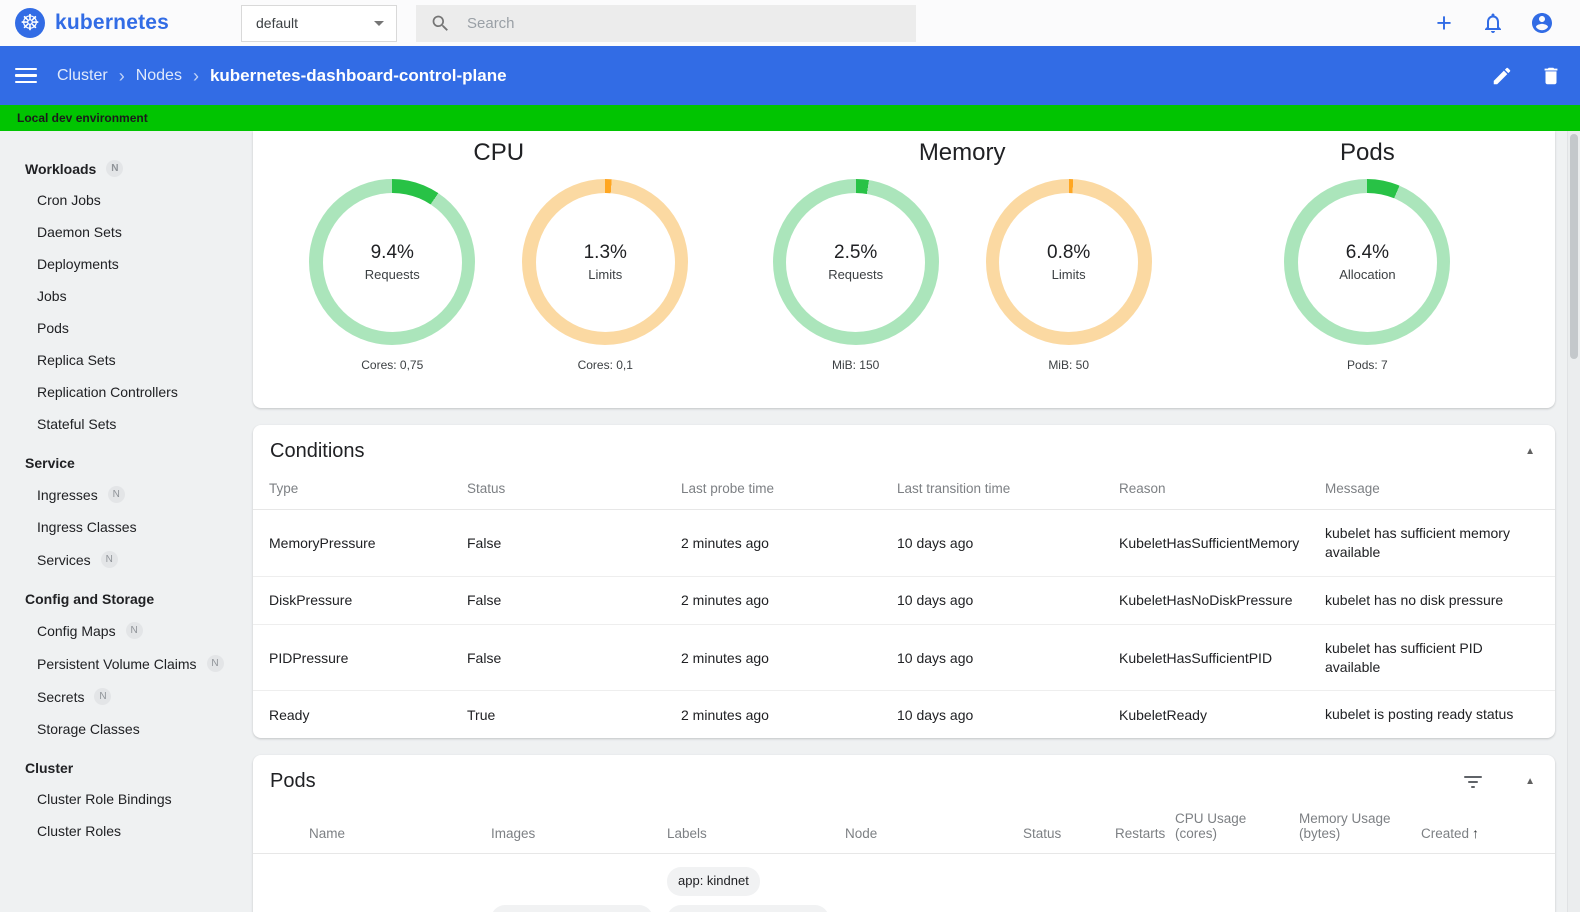  What do you see at coordinates (1068, 365) in the screenshot?
I see `donut-footer: MiB: 50` at bounding box center [1068, 365].